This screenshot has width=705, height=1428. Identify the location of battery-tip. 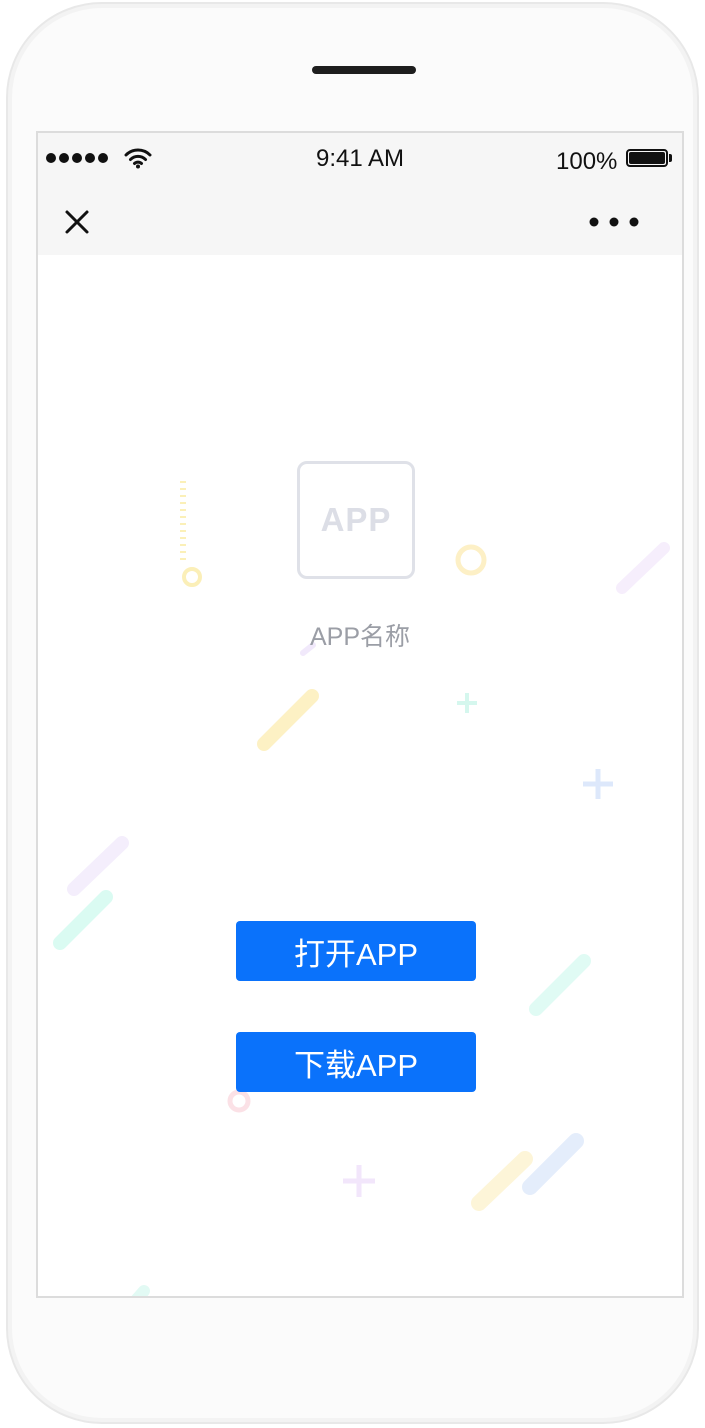
(670, 158).